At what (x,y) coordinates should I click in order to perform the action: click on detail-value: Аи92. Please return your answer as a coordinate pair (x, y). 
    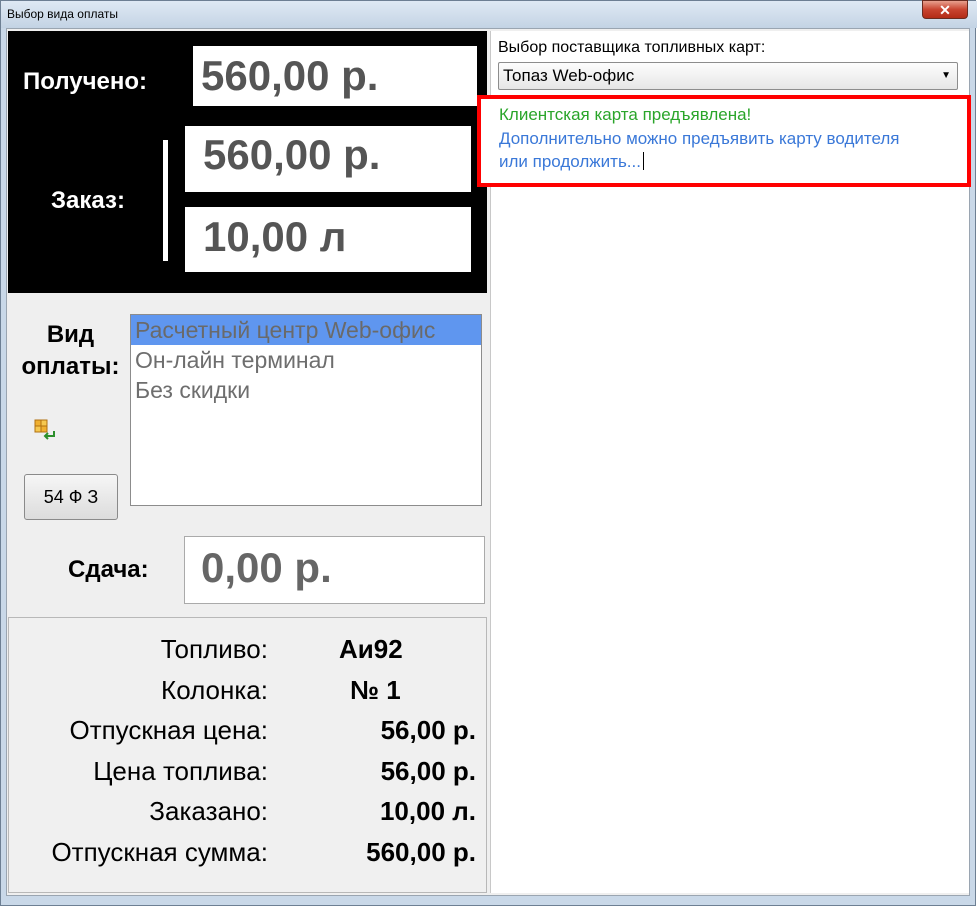
    Looking at the image, I should click on (371, 649).